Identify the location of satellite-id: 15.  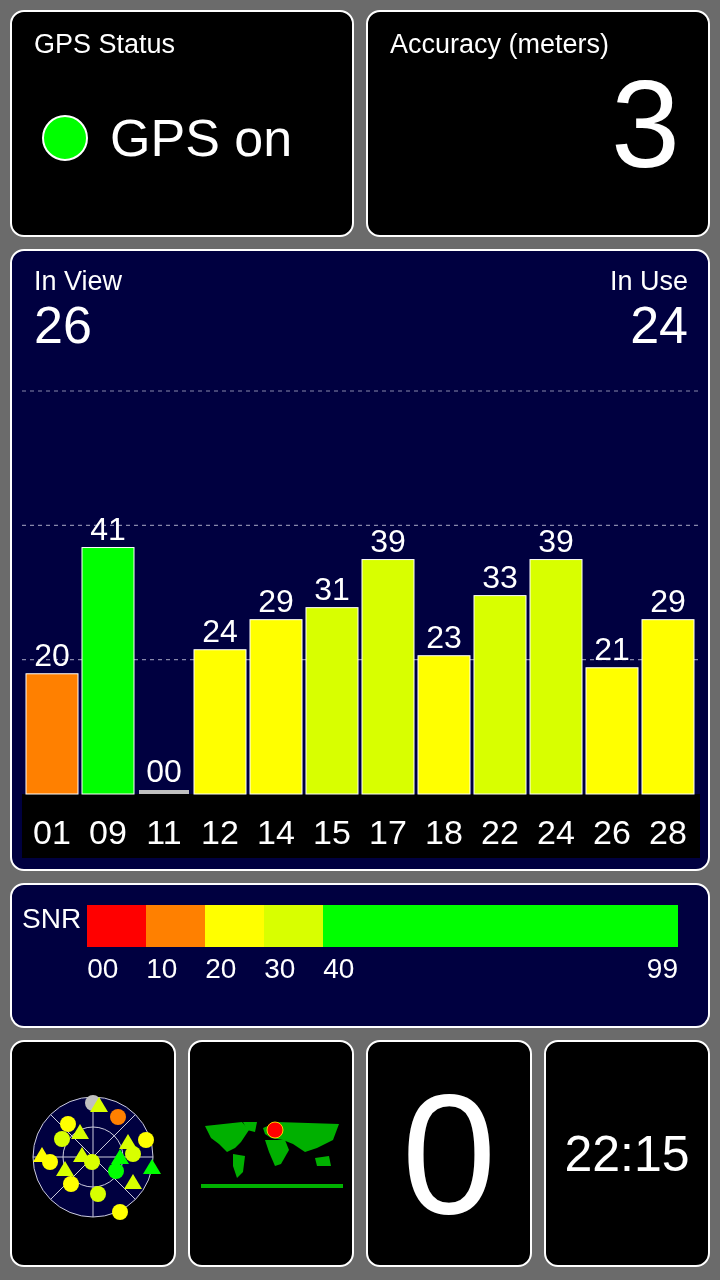
(332, 832).